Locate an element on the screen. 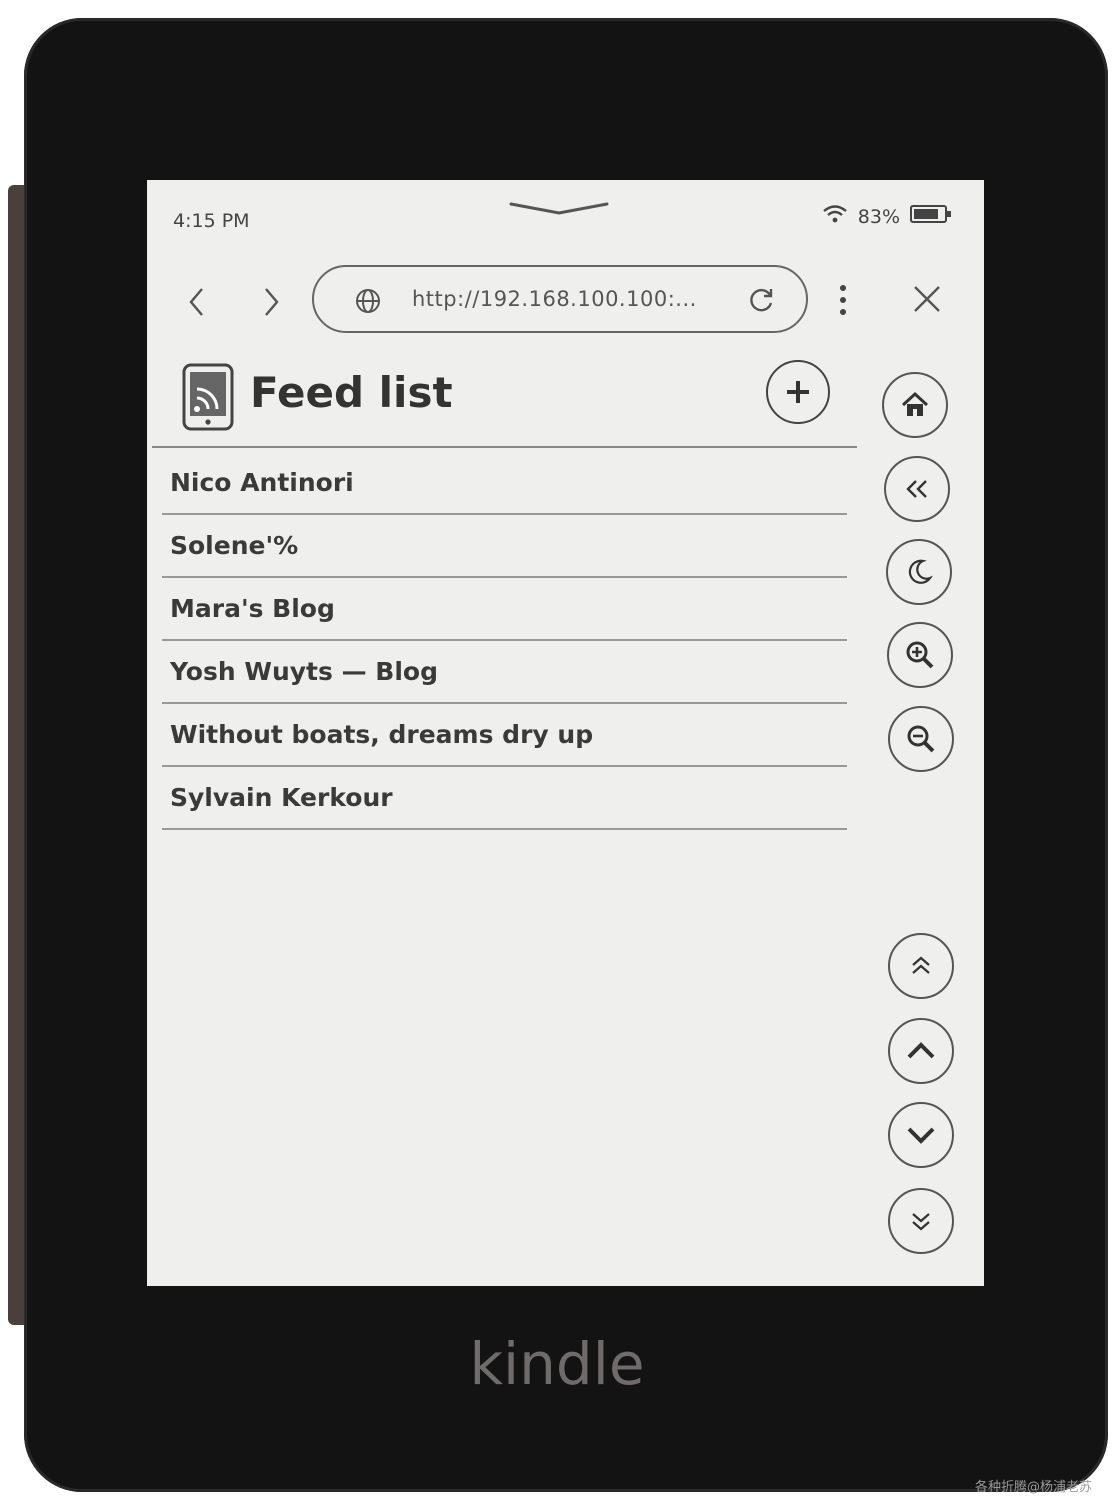 The image size is (1114, 1509). scroll-up-button is located at coordinates (921, 1051).